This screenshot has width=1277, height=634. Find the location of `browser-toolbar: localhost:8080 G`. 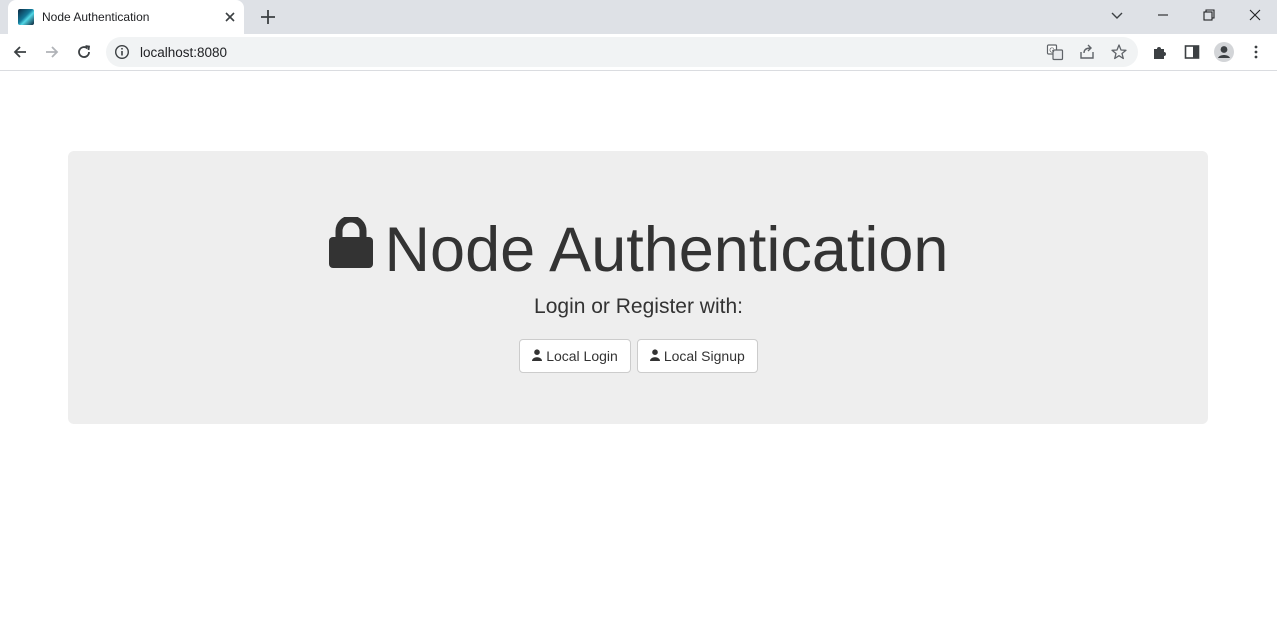

browser-toolbar: localhost:8080 G is located at coordinates (638, 52).